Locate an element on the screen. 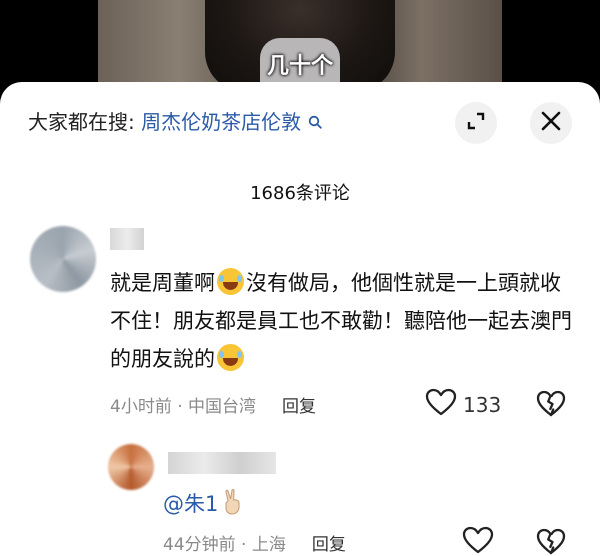 Image resolution: width=600 pixels, height=556 pixels. comment-location: 中国台湾 is located at coordinates (222, 407).